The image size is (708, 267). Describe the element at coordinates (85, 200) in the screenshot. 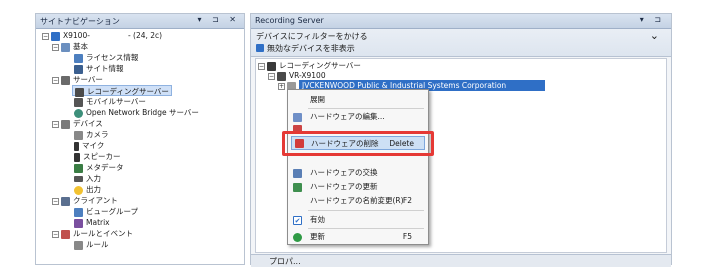

I see `tree-item-client: − クライアント` at that location.